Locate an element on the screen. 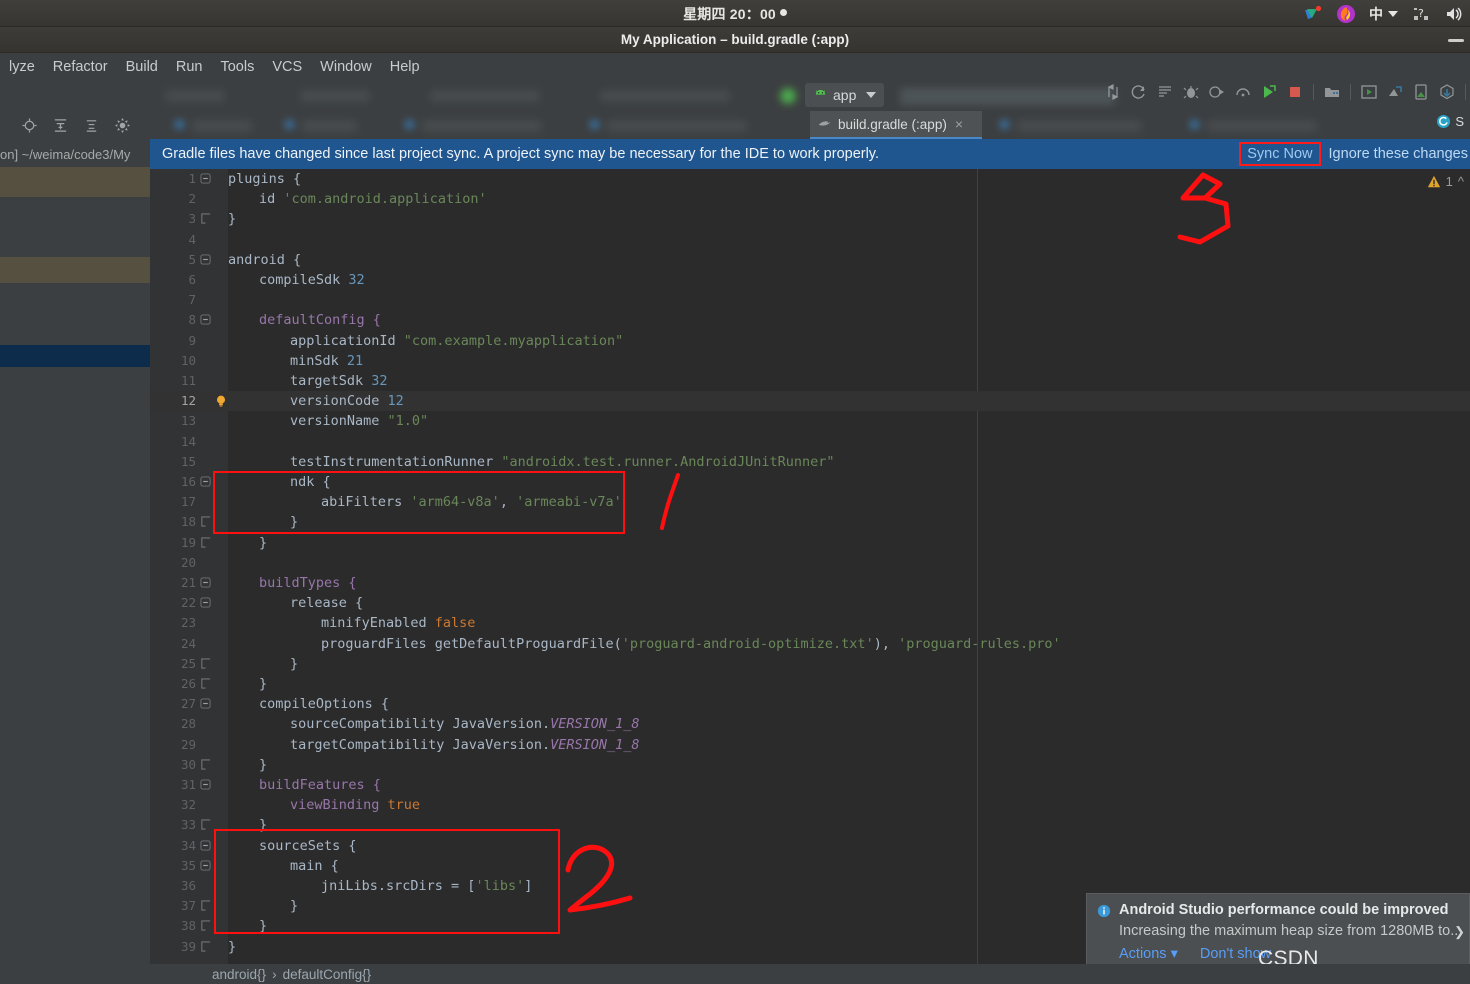  sdk-manager-icon is located at coordinates (1395, 92).